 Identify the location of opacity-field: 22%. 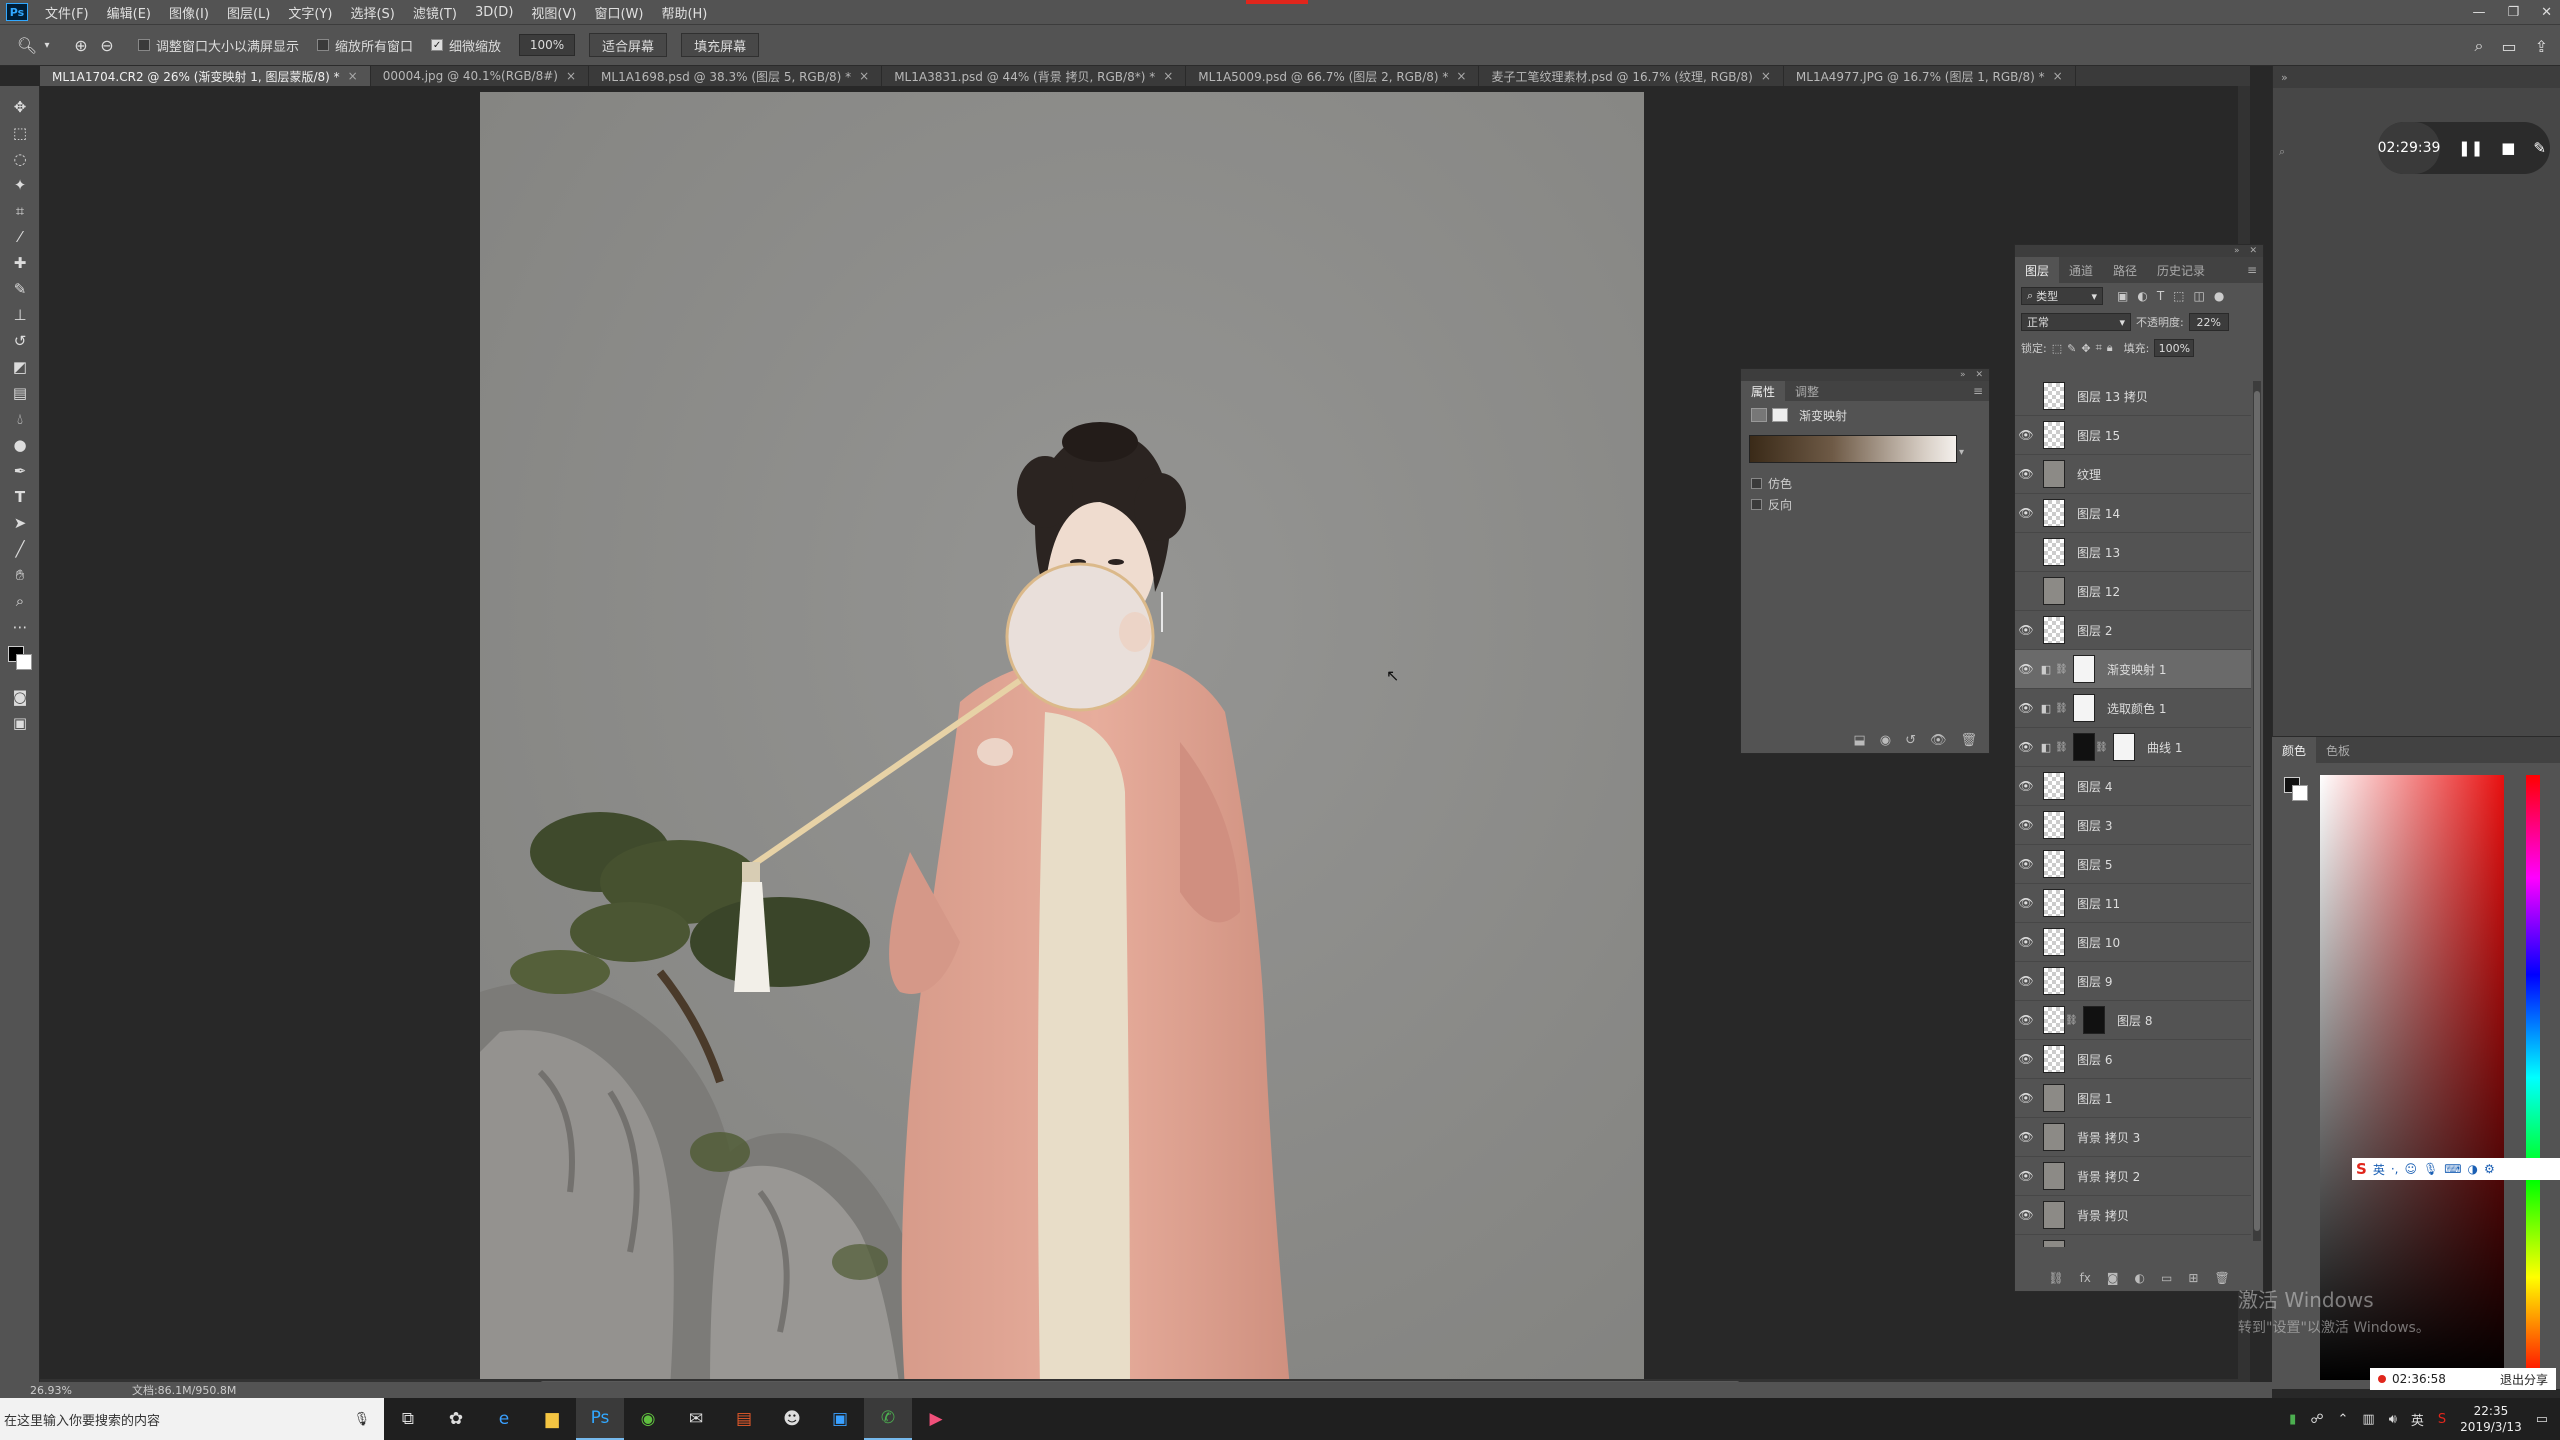
(2208, 322).